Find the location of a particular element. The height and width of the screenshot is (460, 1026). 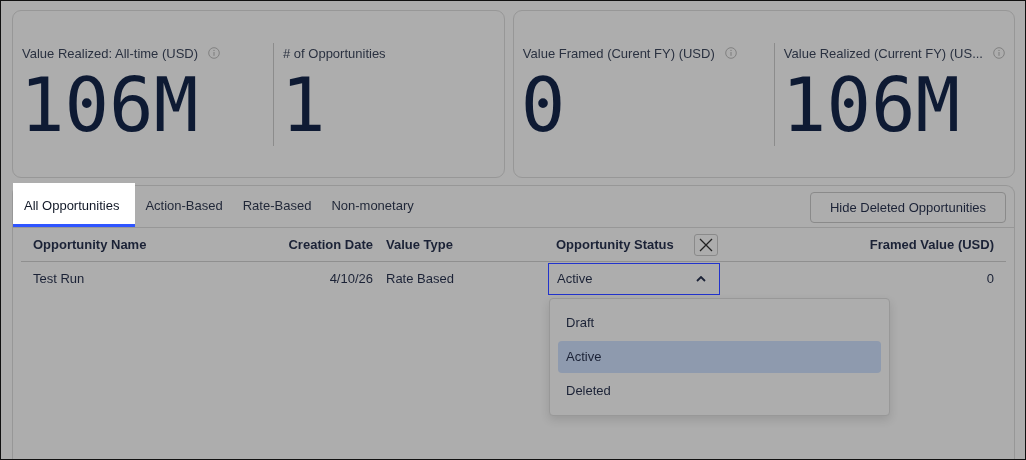

metric-label: Value Realized: All-time (USD) is located at coordinates (110, 53).